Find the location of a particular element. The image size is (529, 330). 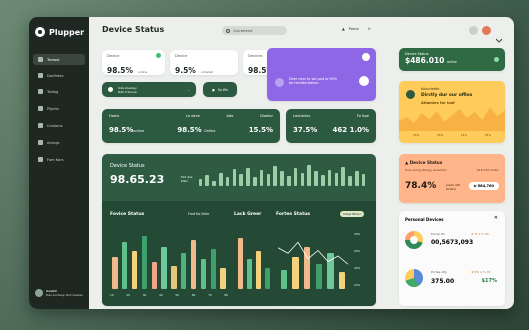

go-button: ● So Wn is located at coordinates (220, 89).